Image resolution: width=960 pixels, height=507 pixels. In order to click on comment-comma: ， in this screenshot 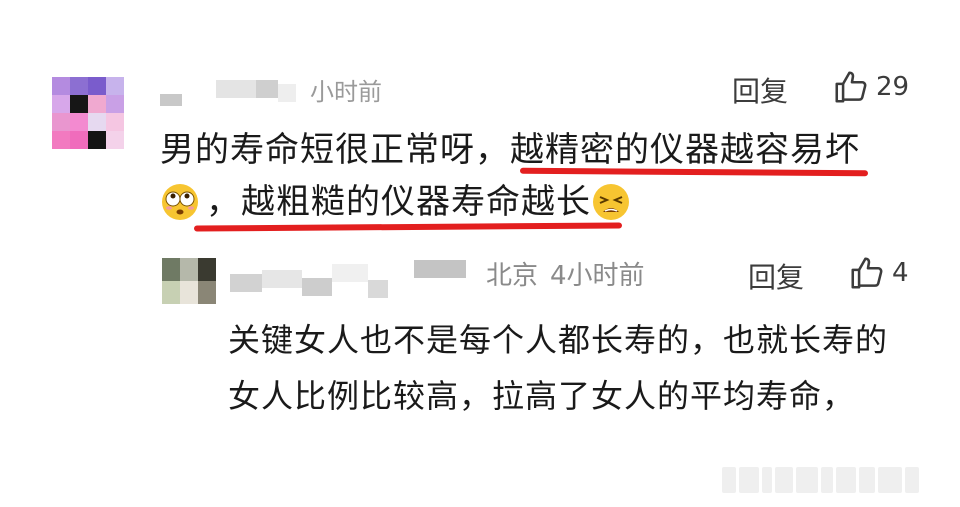, I will do `click(223, 202)`.